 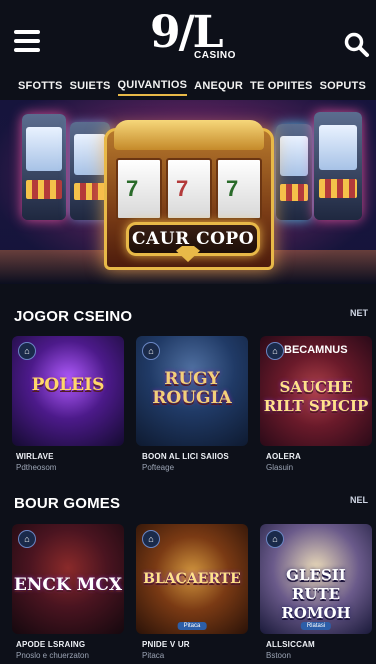 I want to click on game-card-pill: Pitaca, so click(x=192, y=626).